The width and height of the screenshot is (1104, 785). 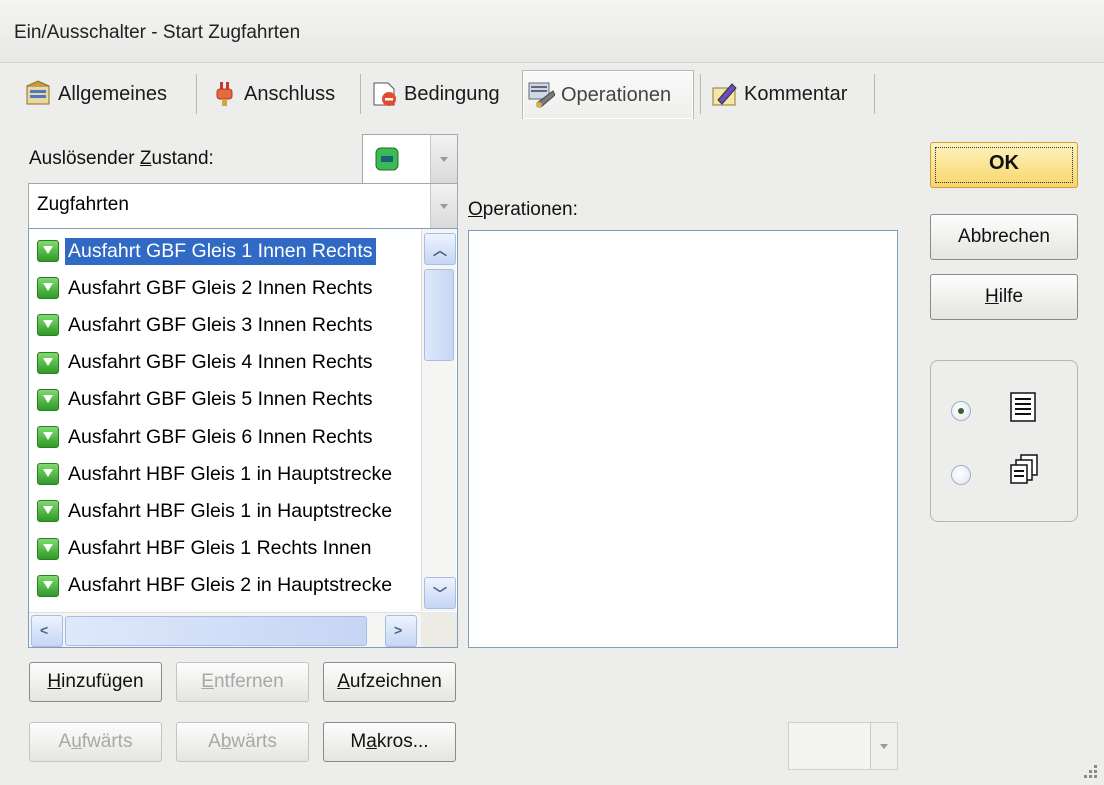 I want to click on tab-operationen: Operationen, so click(x=608, y=94).